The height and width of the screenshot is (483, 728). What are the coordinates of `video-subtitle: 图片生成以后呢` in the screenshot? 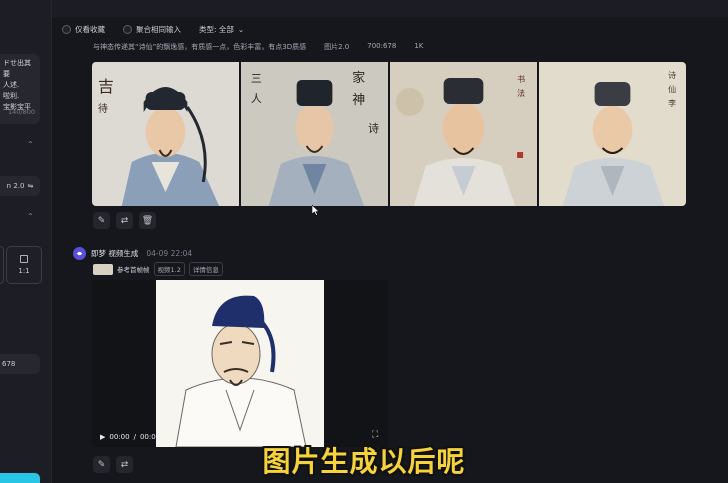 It's located at (364, 461).